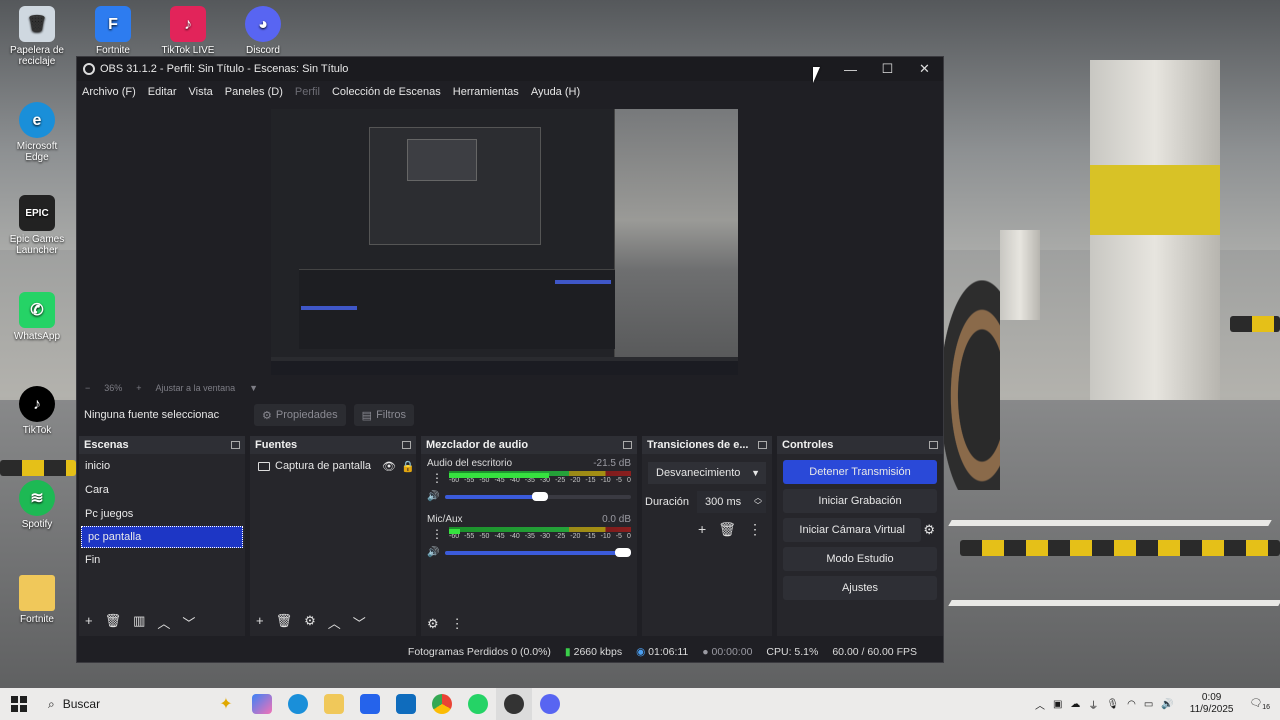  I want to click on desktop-icon-recycle-bin: 🗑 Papelera de reciclaje, so click(37, 36).